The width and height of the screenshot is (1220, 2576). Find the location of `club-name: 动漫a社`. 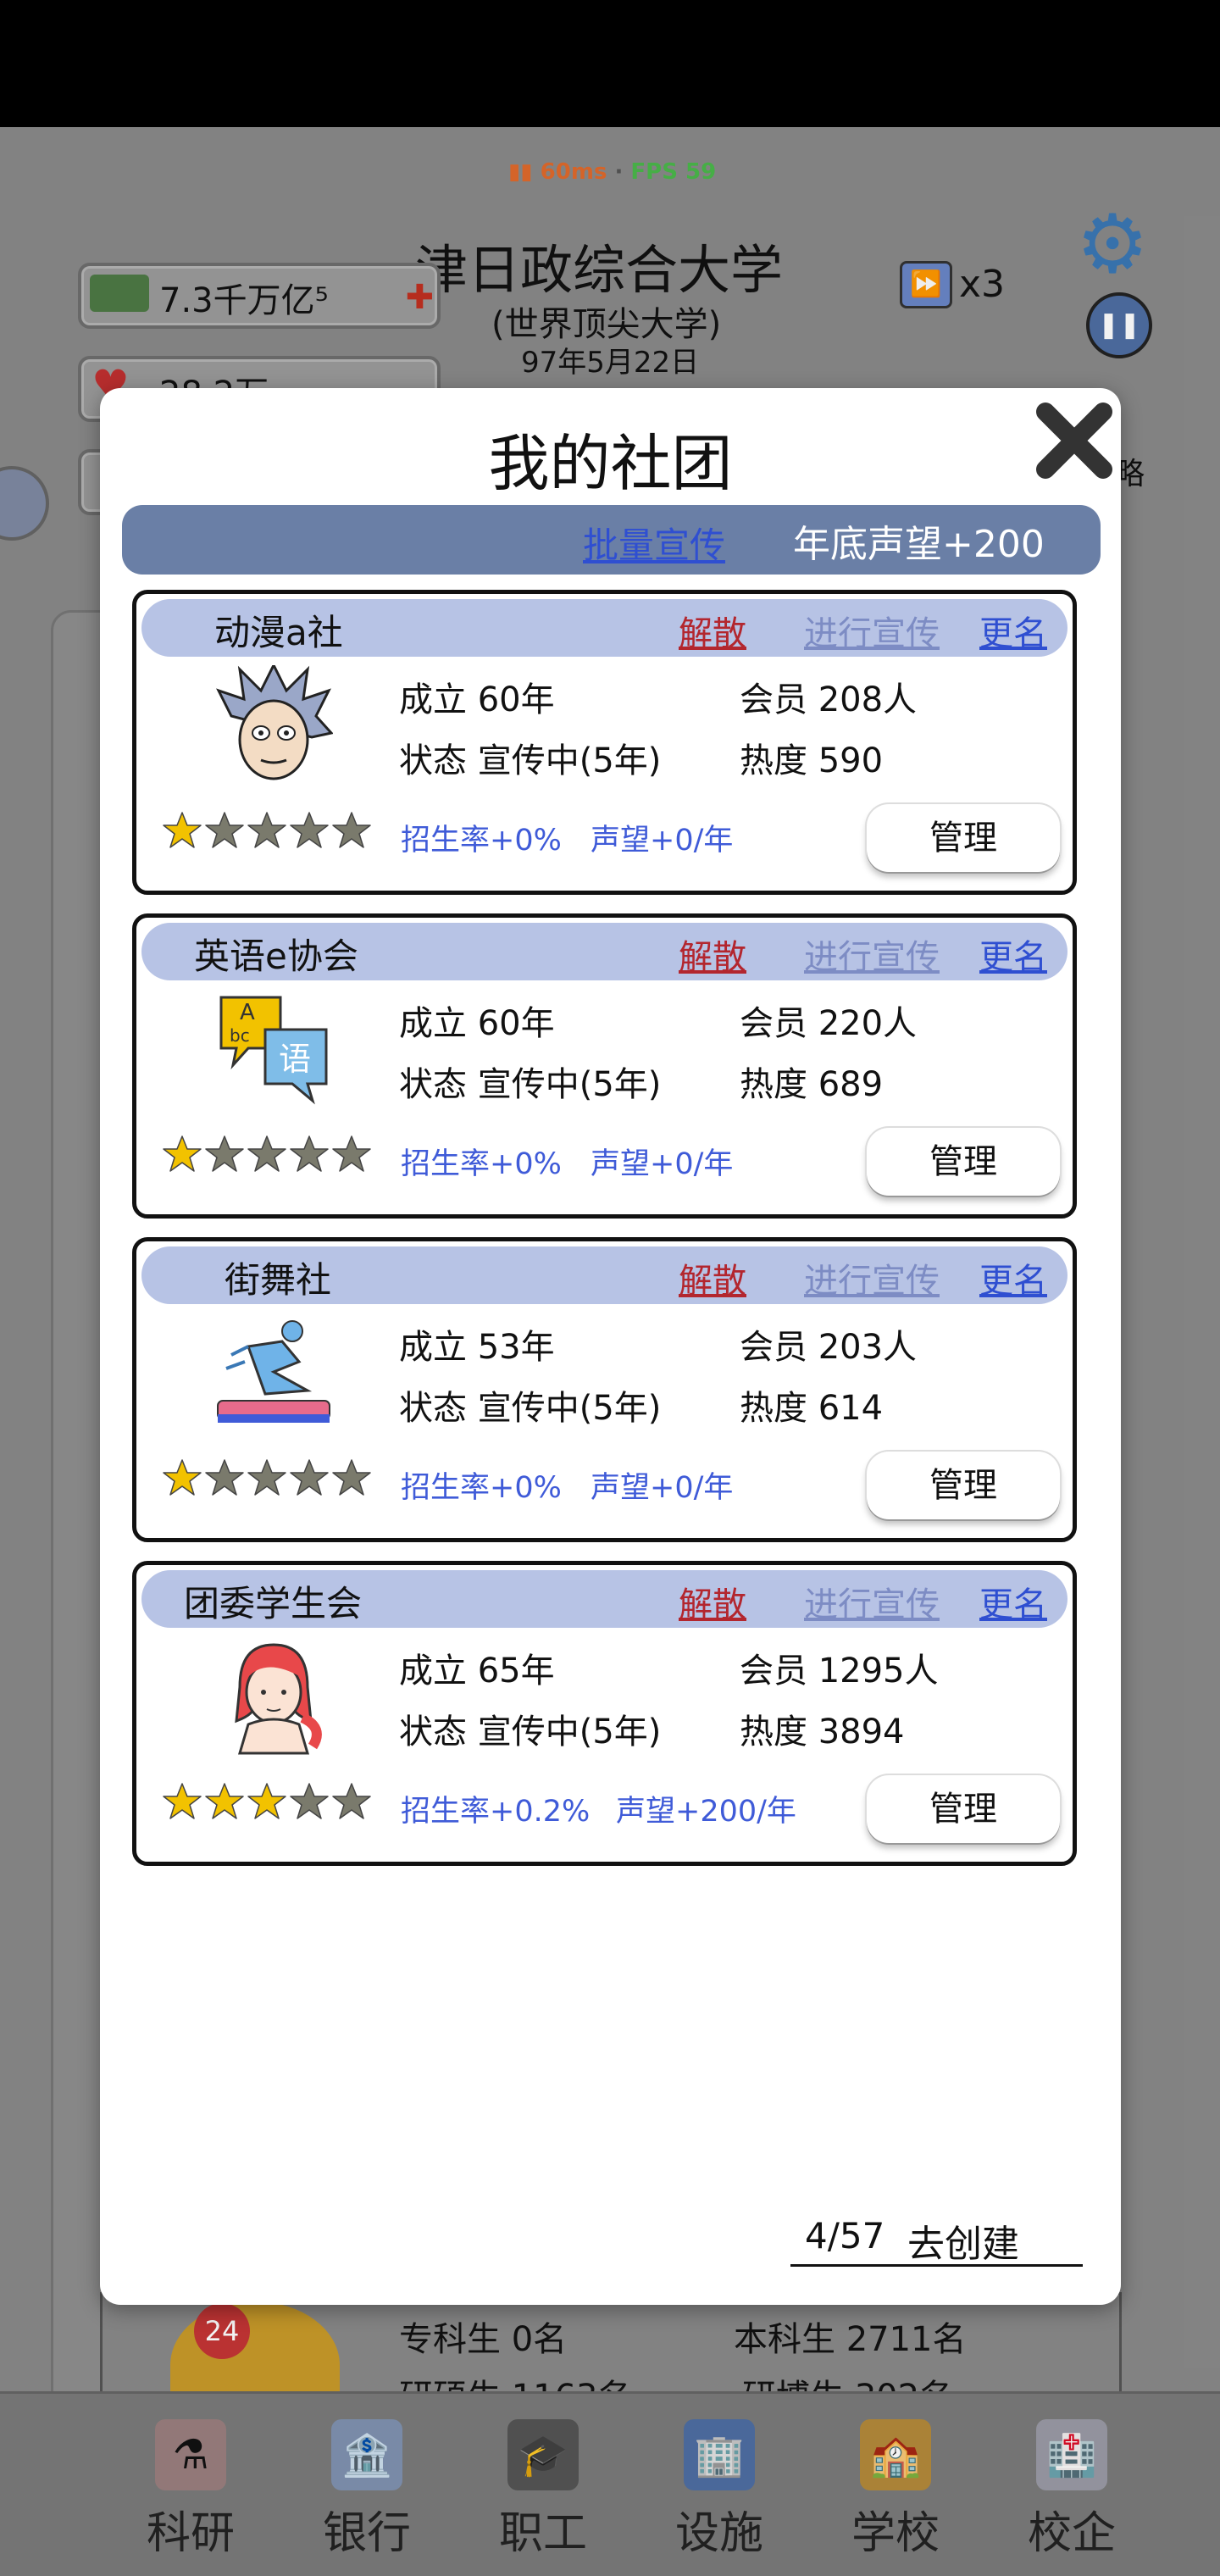

club-name: 动漫a社 is located at coordinates (278, 632).